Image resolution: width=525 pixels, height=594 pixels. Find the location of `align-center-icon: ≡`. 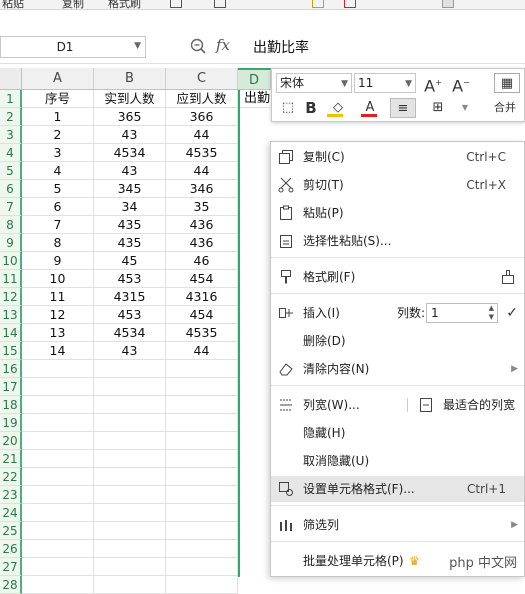

align-center-icon: ≡ is located at coordinates (403, 108).